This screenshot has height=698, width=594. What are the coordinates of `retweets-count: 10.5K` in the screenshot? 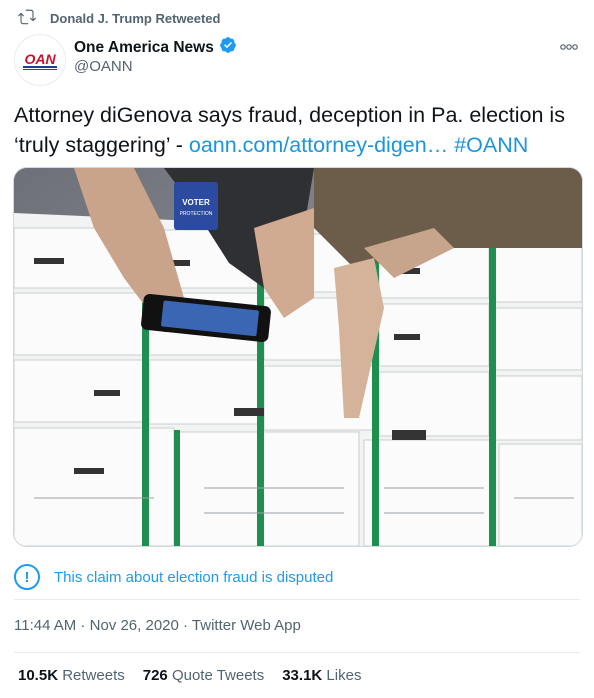 It's located at (38, 675).